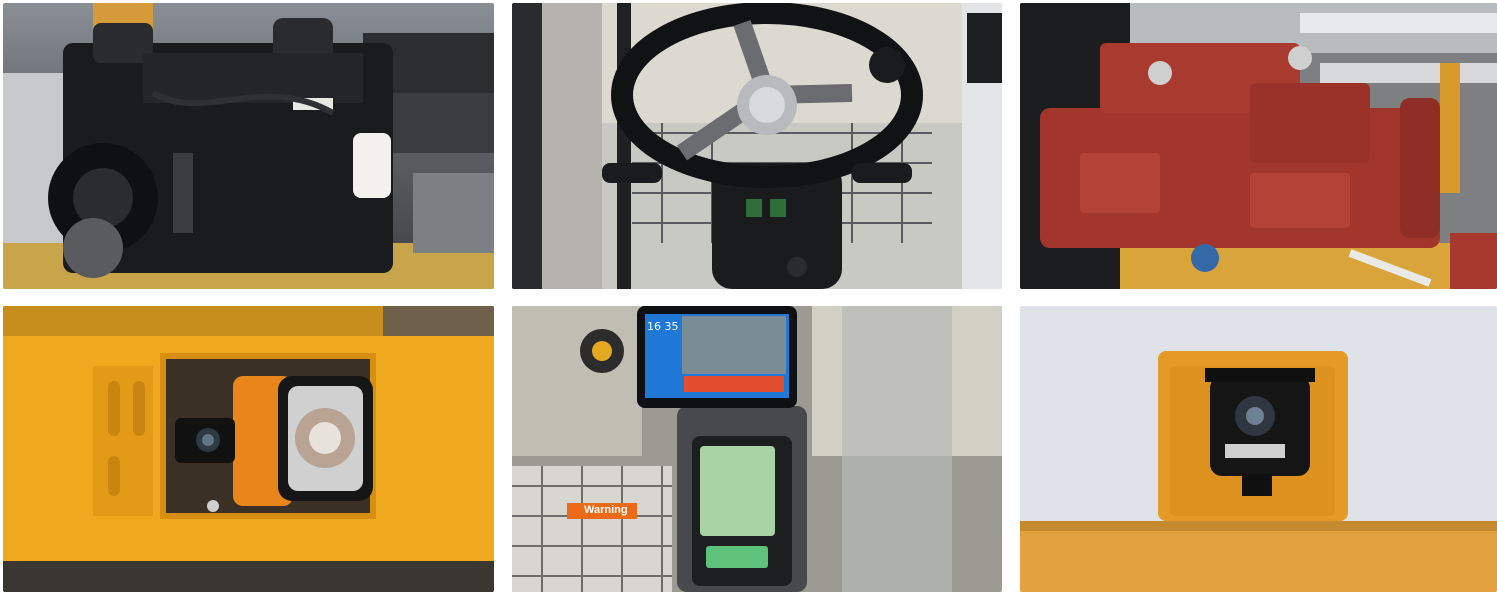  What do you see at coordinates (663, 326) in the screenshot?
I see `monitor-clock: 16 35` at bounding box center [663, 326].